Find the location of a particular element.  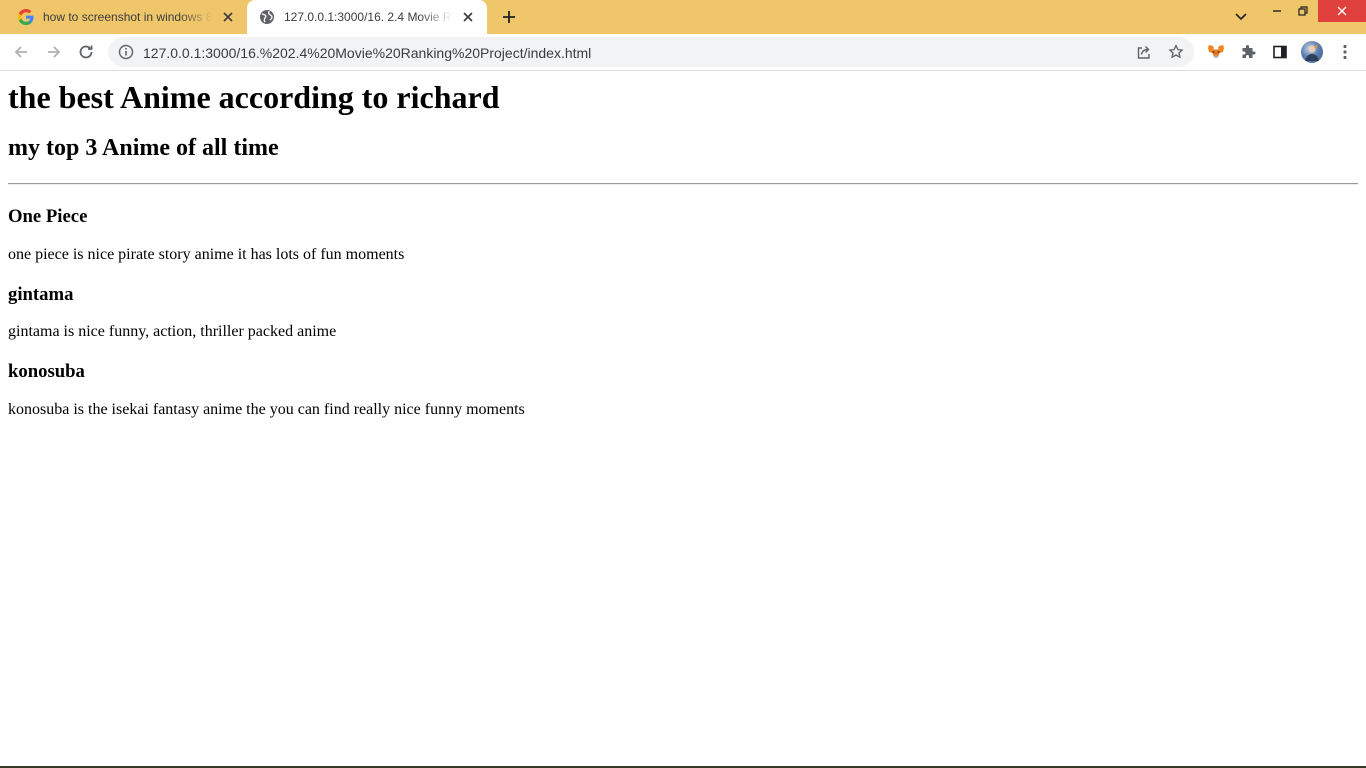

tab-title: how to screenshot in windows 8. is located at coordinates (128, 17).